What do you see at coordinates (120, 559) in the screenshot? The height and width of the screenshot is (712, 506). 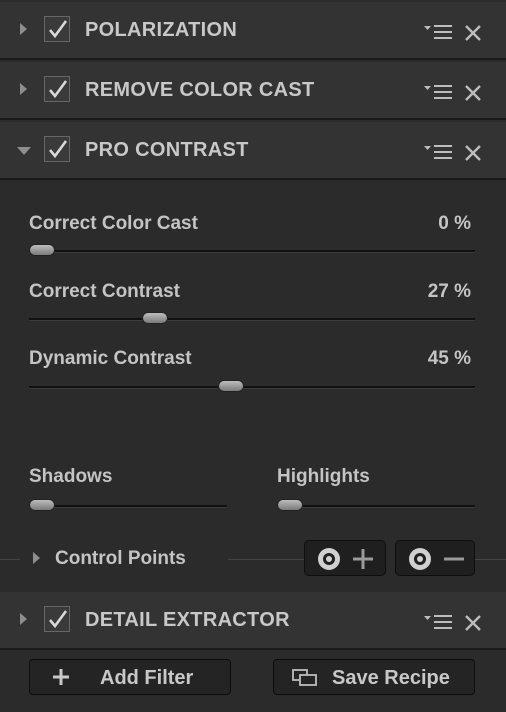 I see `control-points-label: Control Points` at bounding box center [120, 559].